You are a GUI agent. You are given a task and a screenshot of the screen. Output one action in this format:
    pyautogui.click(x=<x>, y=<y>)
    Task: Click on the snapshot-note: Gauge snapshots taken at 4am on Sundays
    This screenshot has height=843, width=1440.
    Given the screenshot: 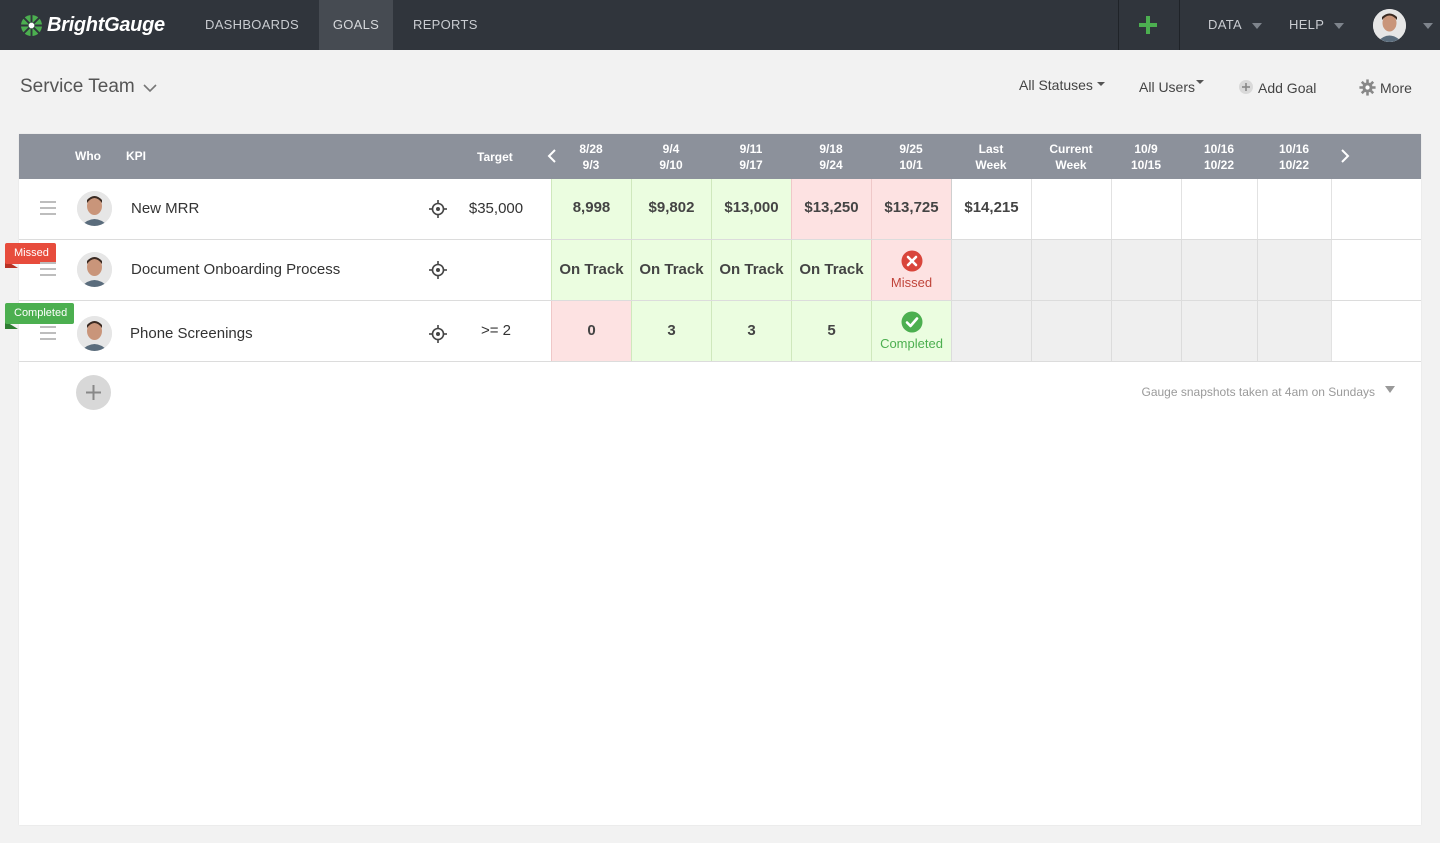 What is the action you would take?
    pyautogui.click(x=1258, y=392)
    